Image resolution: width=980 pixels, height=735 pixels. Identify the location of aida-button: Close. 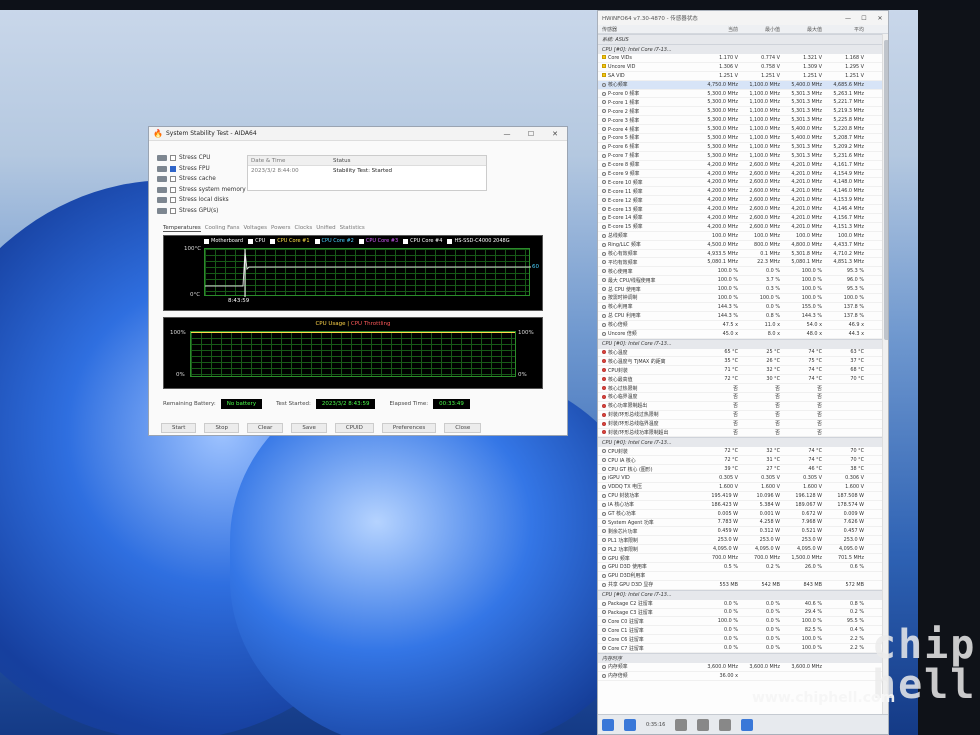
(463, 428).